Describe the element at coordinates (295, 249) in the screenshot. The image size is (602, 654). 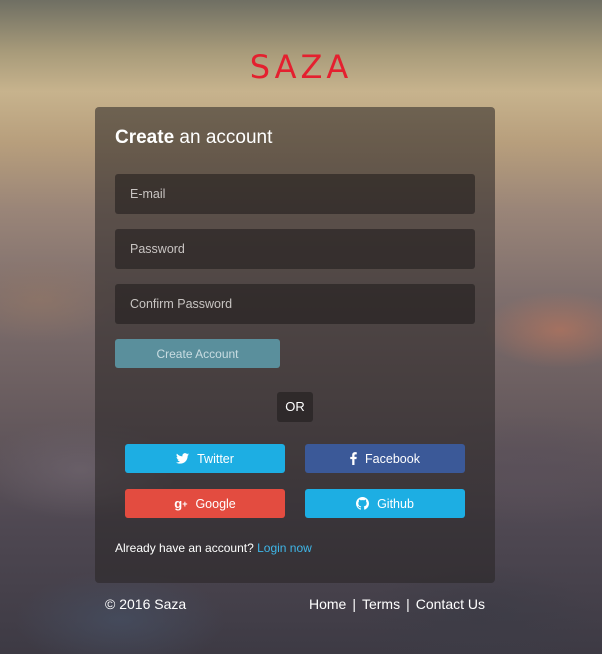
I see `password-field` at that location.